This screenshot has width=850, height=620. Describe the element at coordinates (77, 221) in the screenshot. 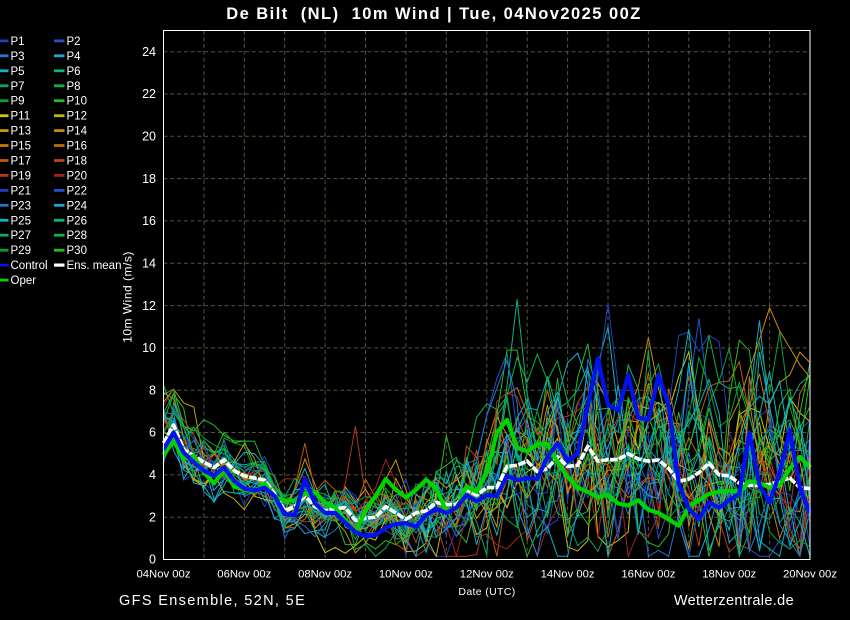

I see `svg-text: P26` at that location.